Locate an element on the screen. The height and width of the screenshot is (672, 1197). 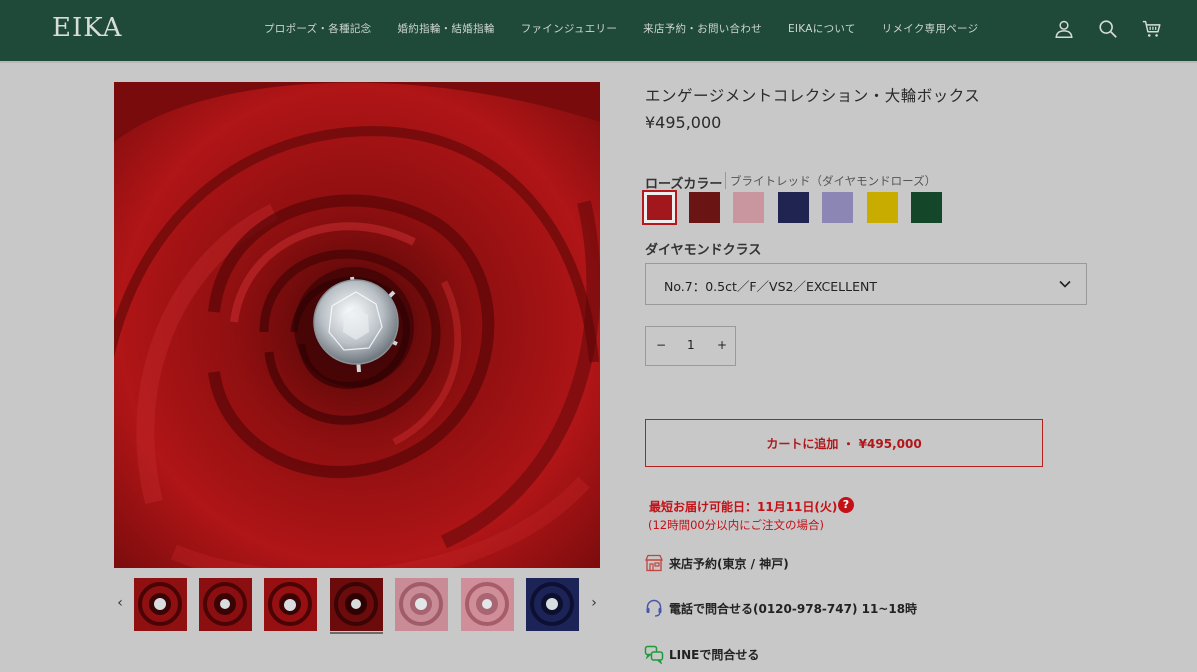
thumbnail-4-active is located at coordinates (356, 606).